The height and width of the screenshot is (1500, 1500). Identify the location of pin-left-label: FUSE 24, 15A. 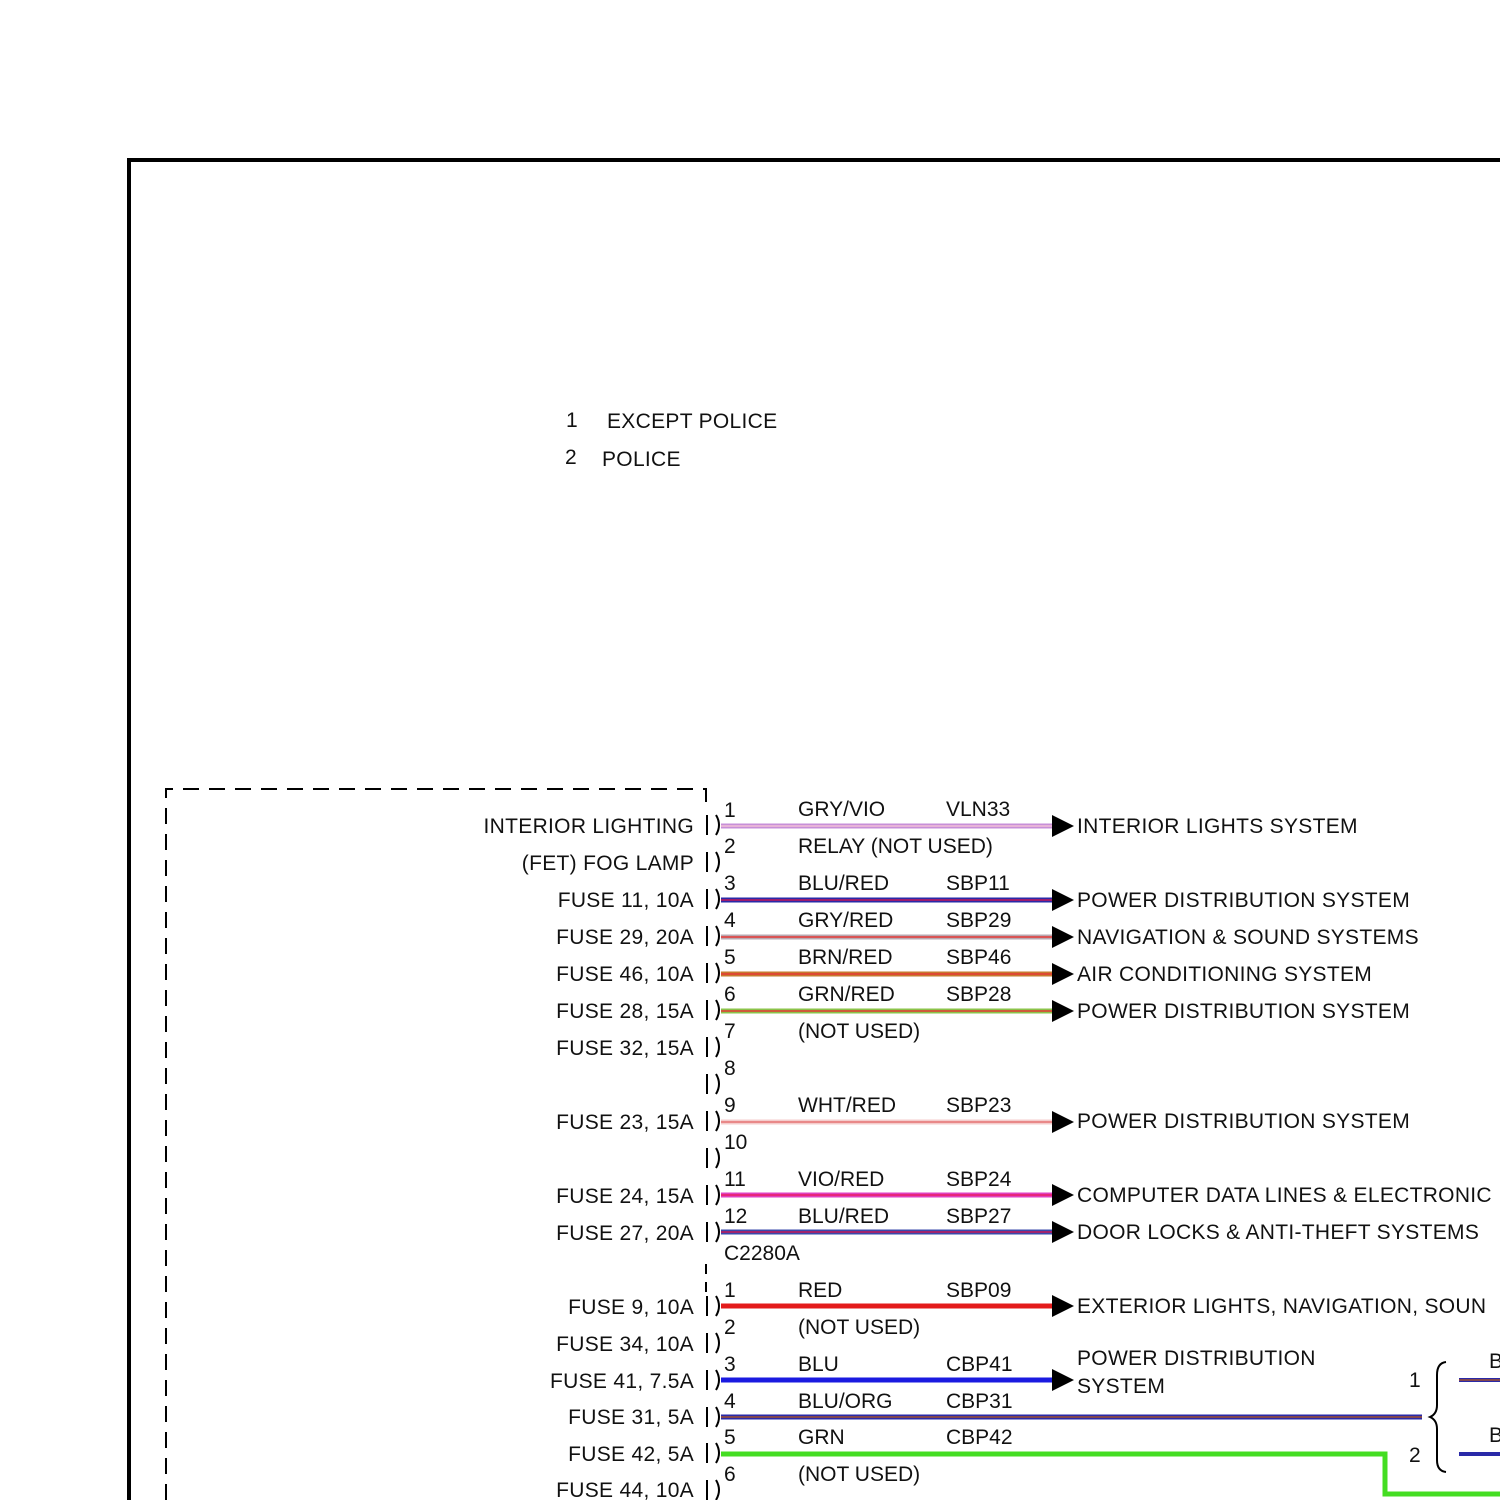
(625, 1196).